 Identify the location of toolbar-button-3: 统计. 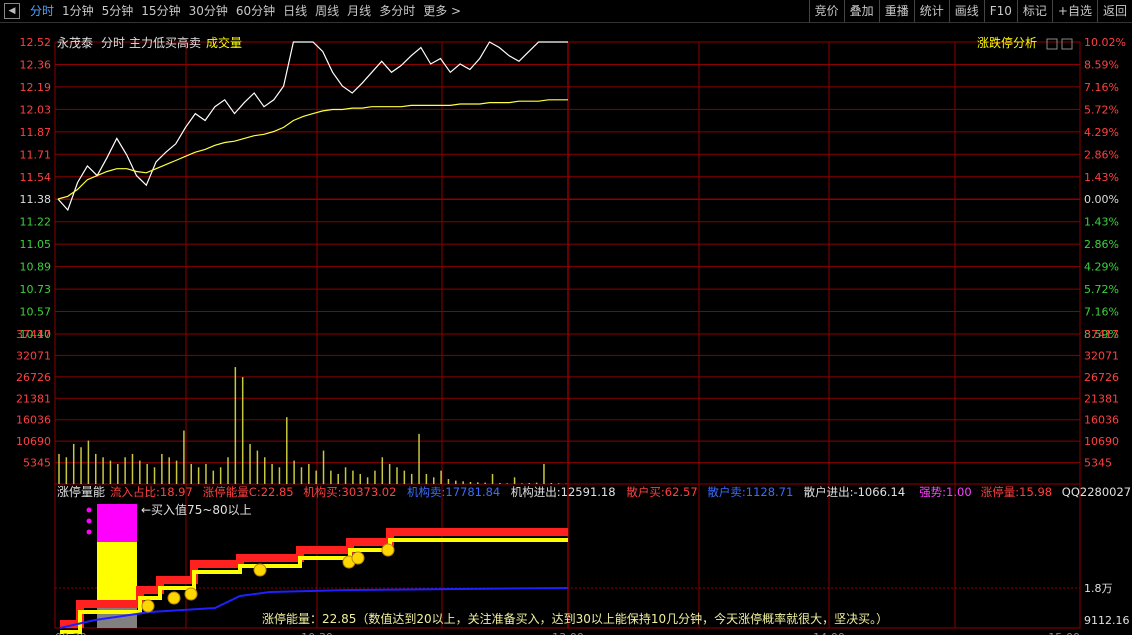
(931, 11).